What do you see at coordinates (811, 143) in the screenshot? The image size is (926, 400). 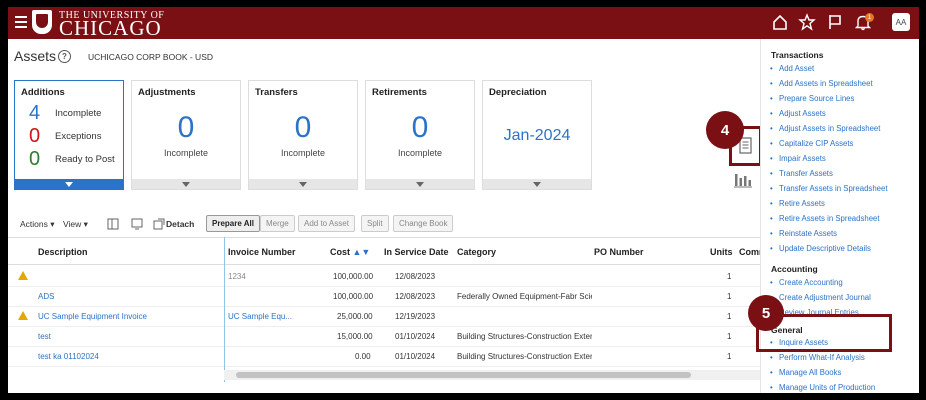 I see `task-capitalize-cip: Capitalize CIP Assets` at bounding box center [811, 143].